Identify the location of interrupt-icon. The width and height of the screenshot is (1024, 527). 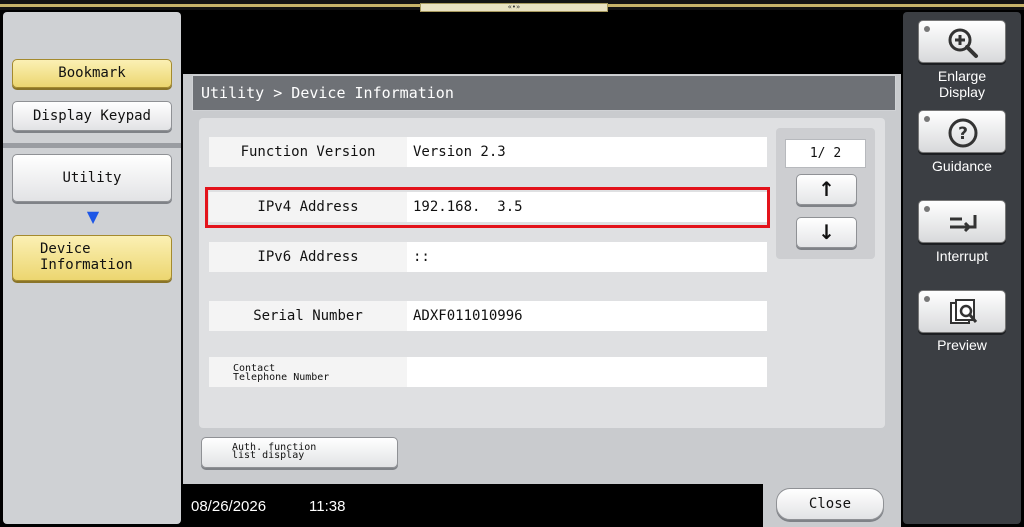
(963, 224).